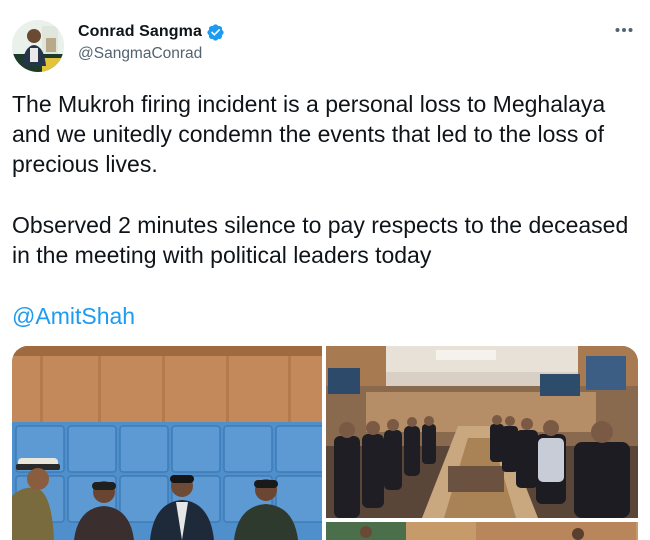 The height and width of the screenshot is (540, 650). I want to click on author-avatar, so click(38, 46).